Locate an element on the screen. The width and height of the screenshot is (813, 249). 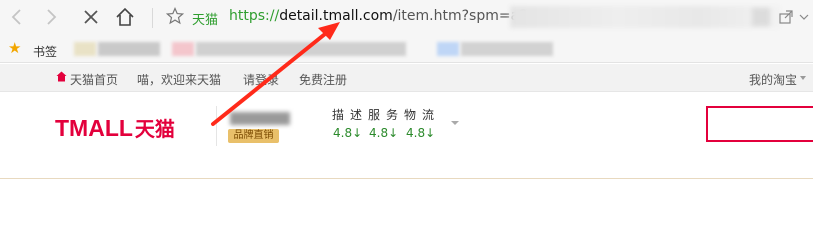
bookmark-star-icon is located at coordinates (175, 16).